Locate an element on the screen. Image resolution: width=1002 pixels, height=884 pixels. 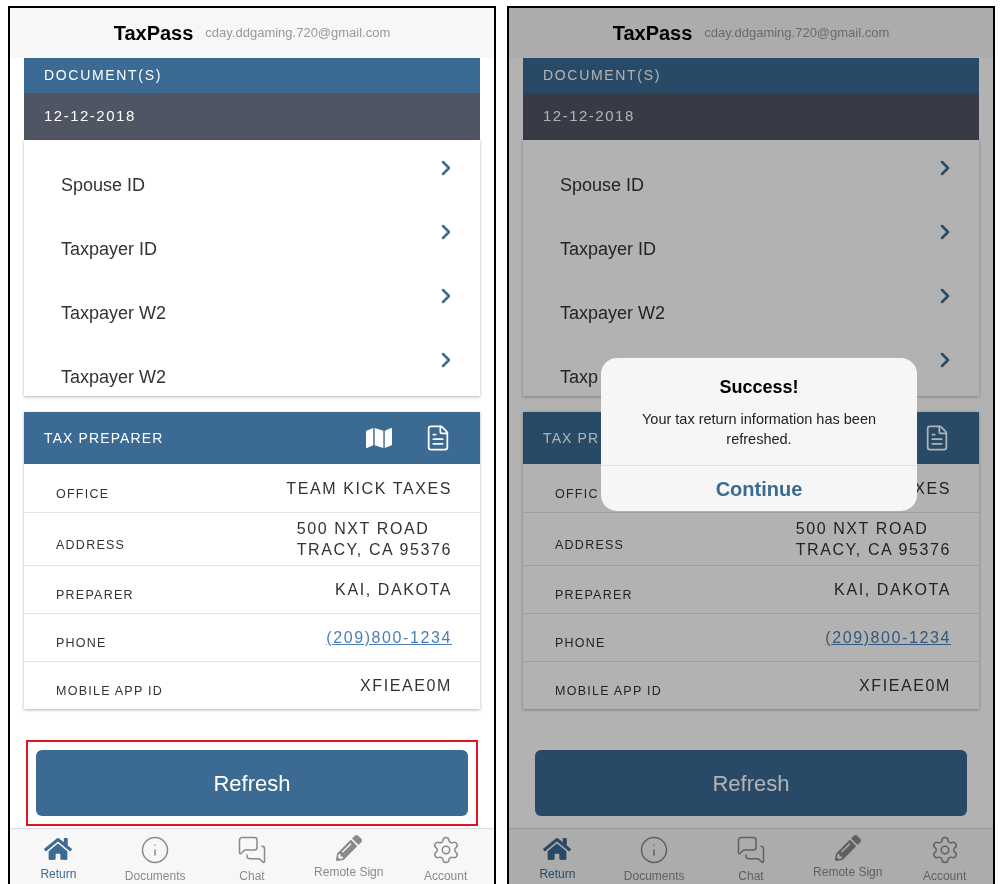
field-label: OFFICE is located at coordinates (83, 494).